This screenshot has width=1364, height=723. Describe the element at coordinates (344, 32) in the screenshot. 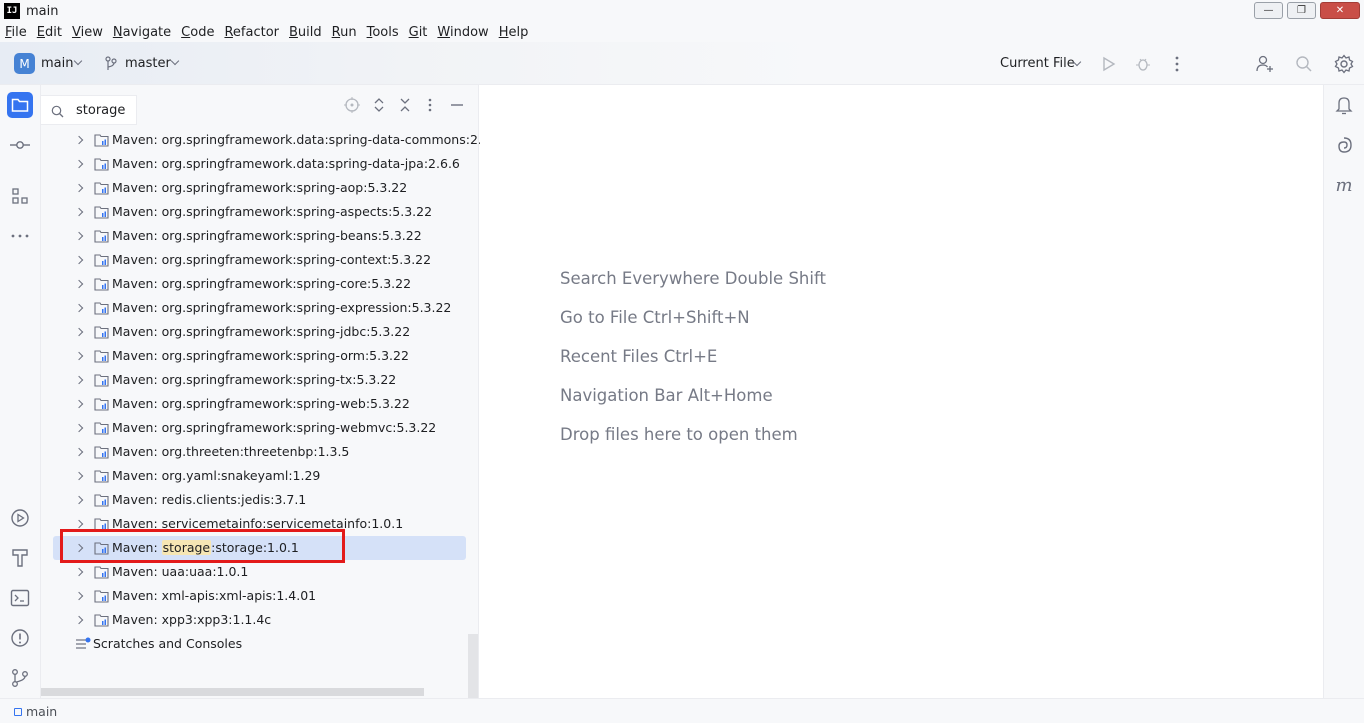

I see `menu-run: Run` at that location.